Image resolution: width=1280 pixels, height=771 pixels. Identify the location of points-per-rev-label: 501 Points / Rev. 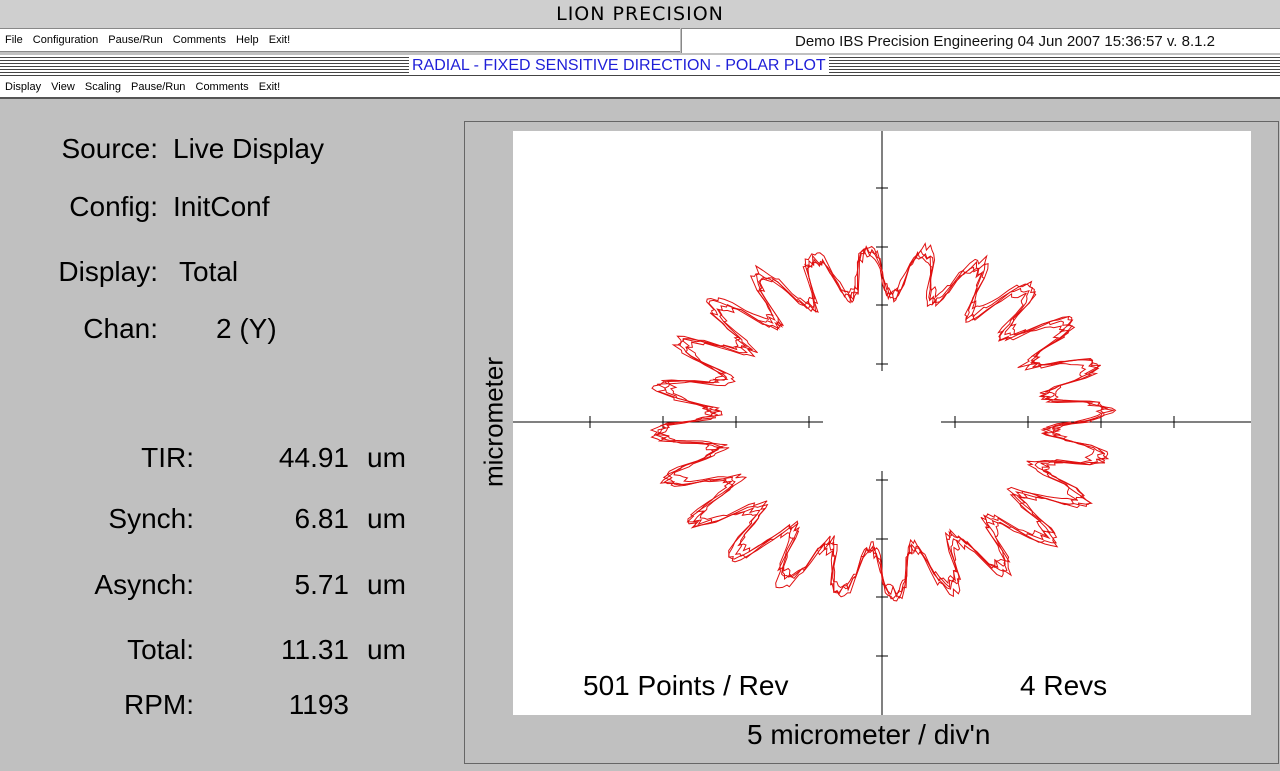
(686, 685).